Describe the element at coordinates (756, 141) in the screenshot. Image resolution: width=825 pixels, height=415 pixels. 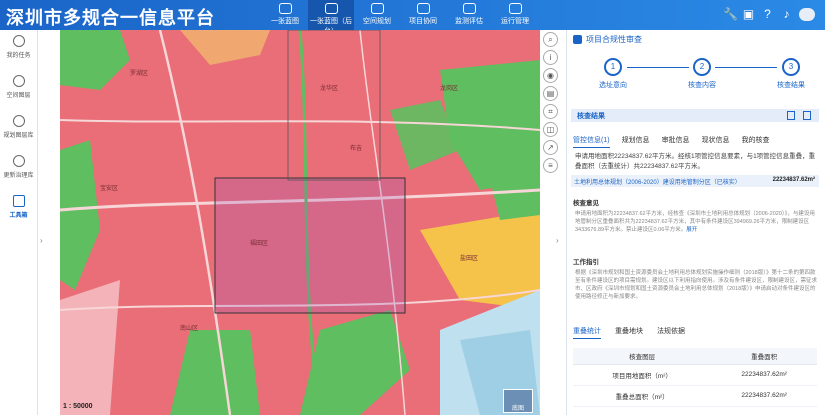
I see `tab-my-check: 我的核查` at that location.